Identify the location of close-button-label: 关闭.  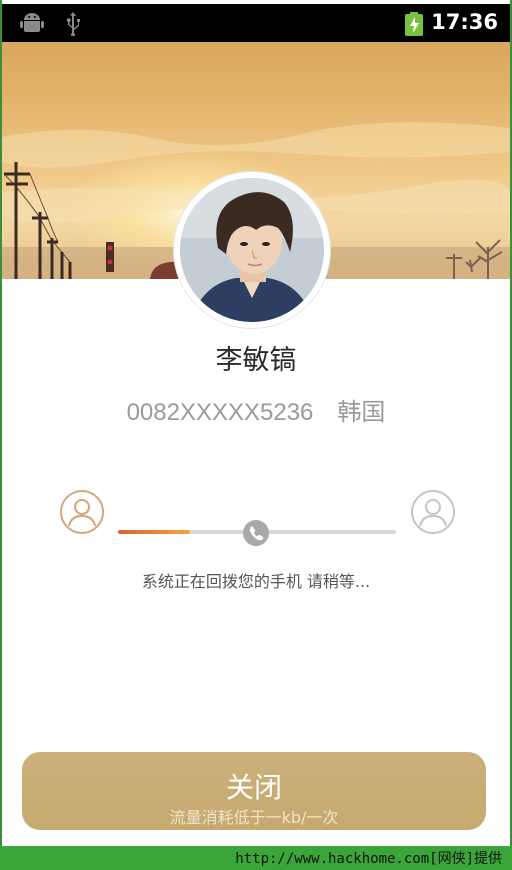
(253, 787).